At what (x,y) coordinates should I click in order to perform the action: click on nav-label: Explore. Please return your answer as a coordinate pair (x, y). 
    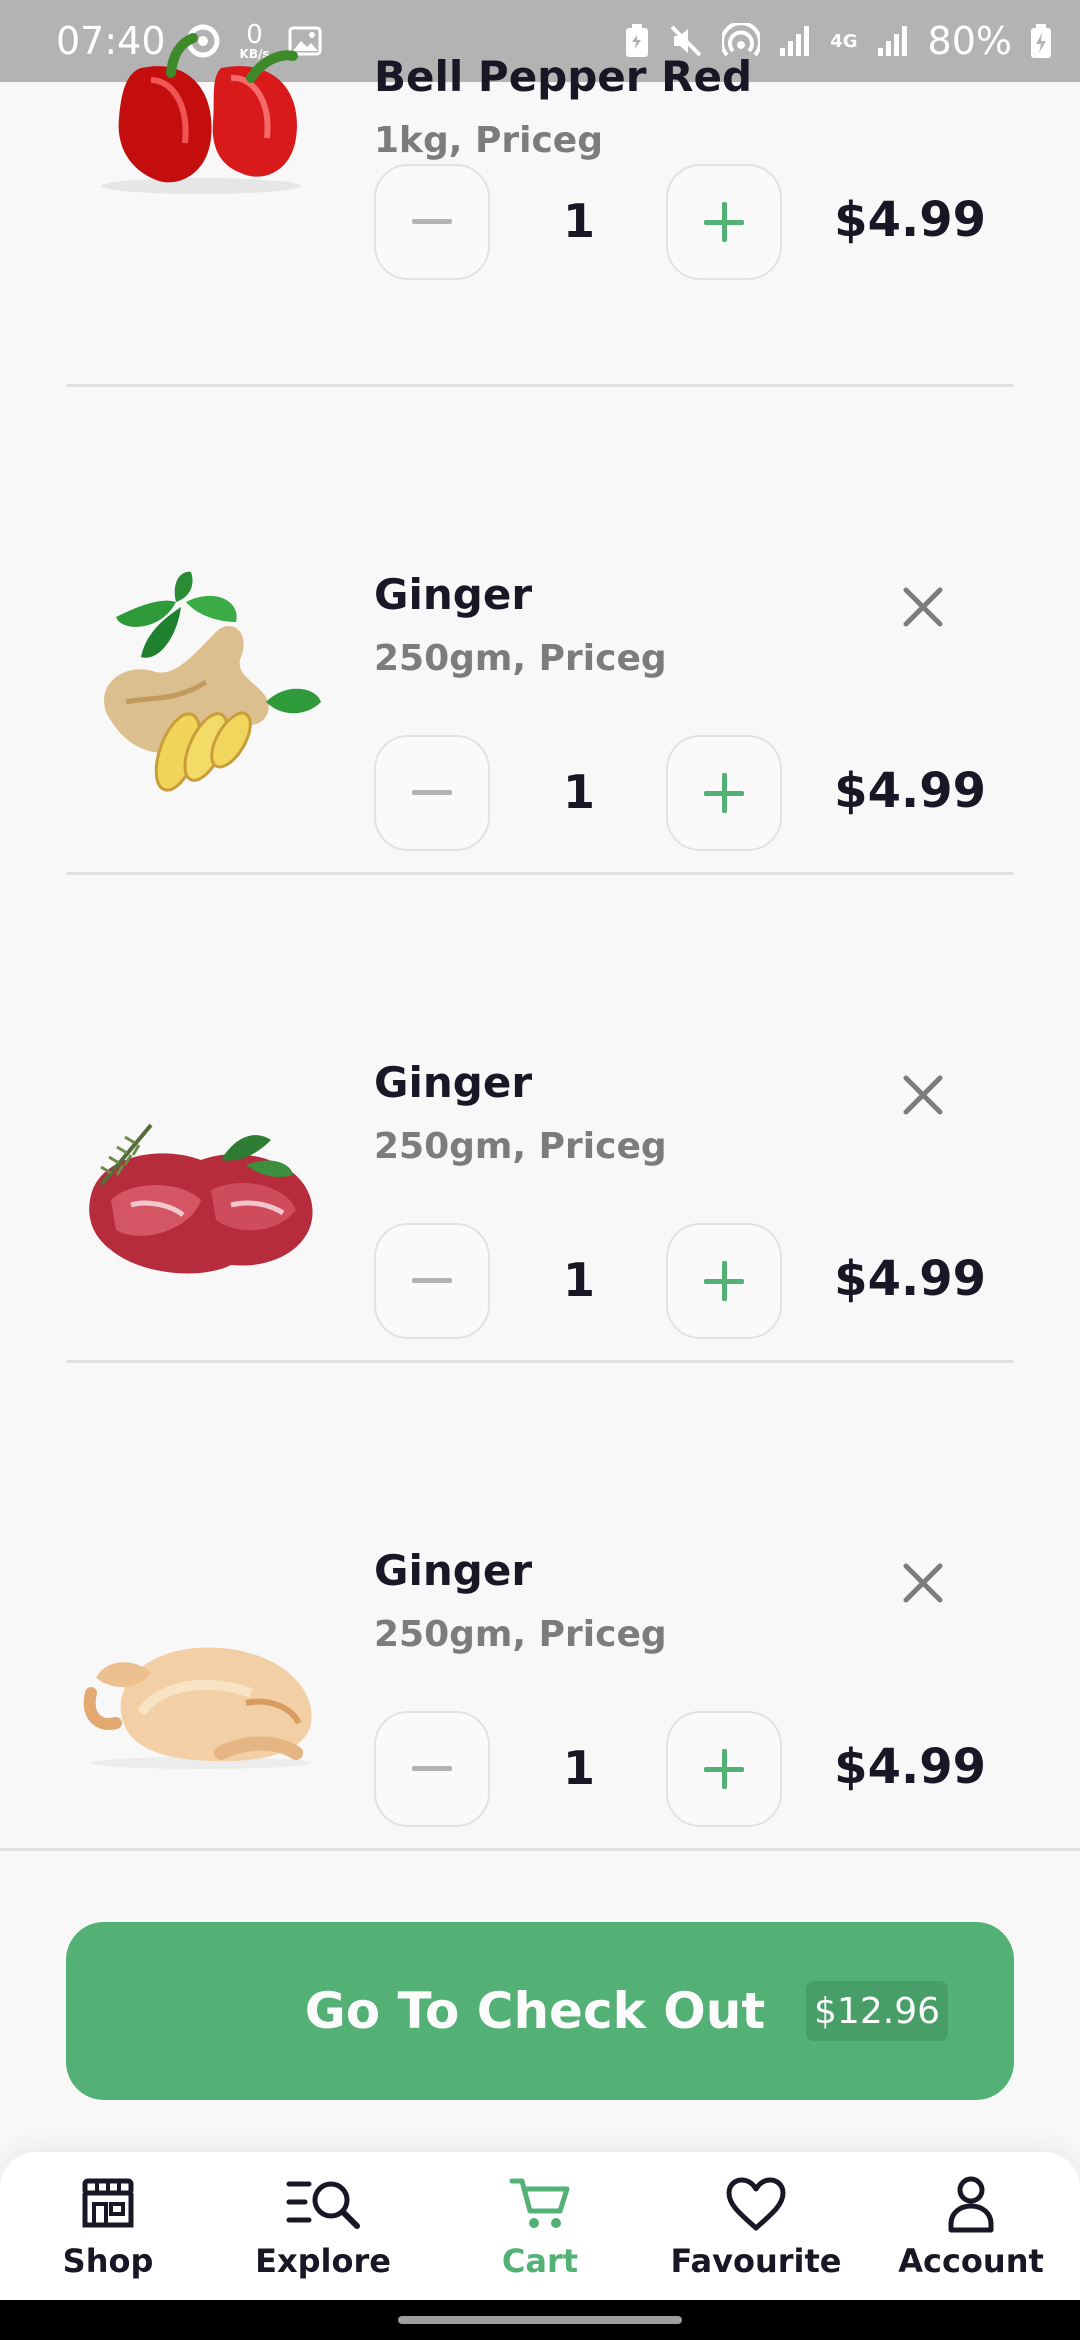
    Looking at the image, I should click on (323, 2261).